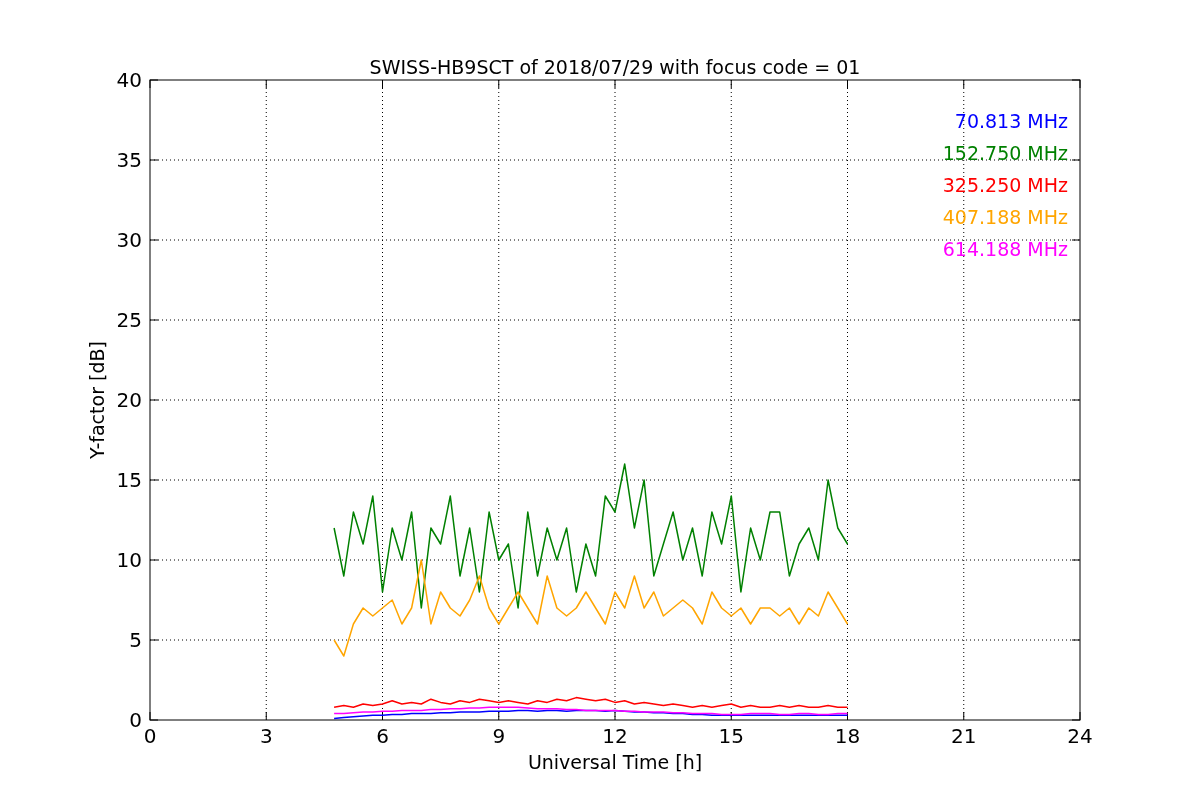 The height and width of the screenshot is (800, 1200). Describe the element at coordinates (129, 160) in the screenshot. I see `y-tick-label: 35` at that location.